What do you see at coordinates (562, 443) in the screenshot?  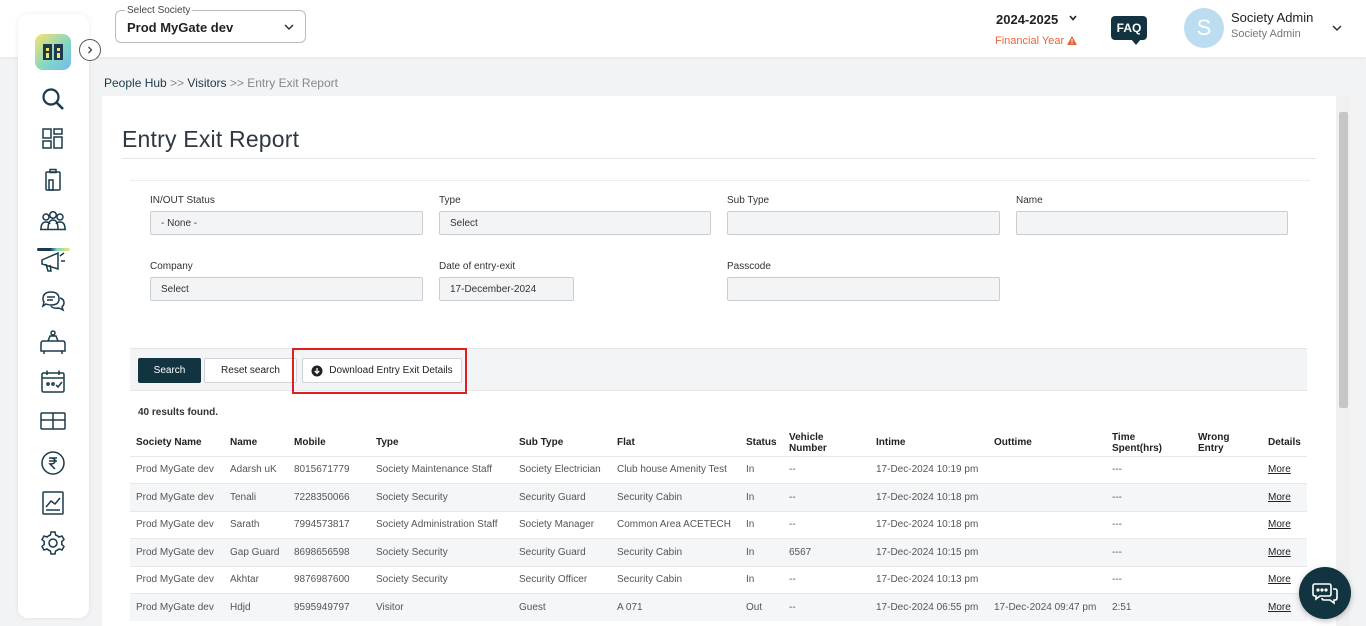 I see `column-header: Sub Type` at bounding box center [562, 443].